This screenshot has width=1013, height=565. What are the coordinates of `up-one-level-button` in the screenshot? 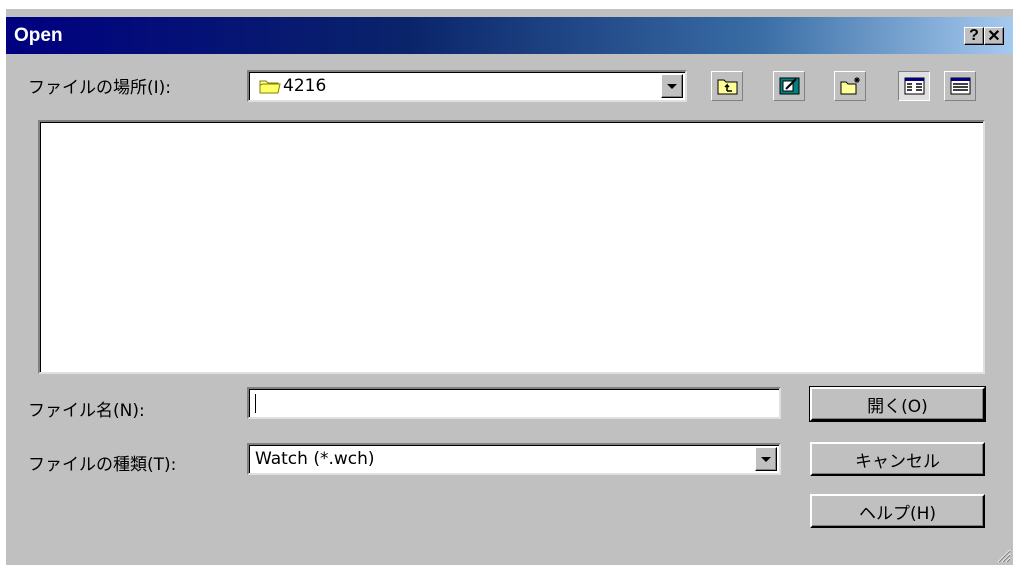 It's located at (727, 86).